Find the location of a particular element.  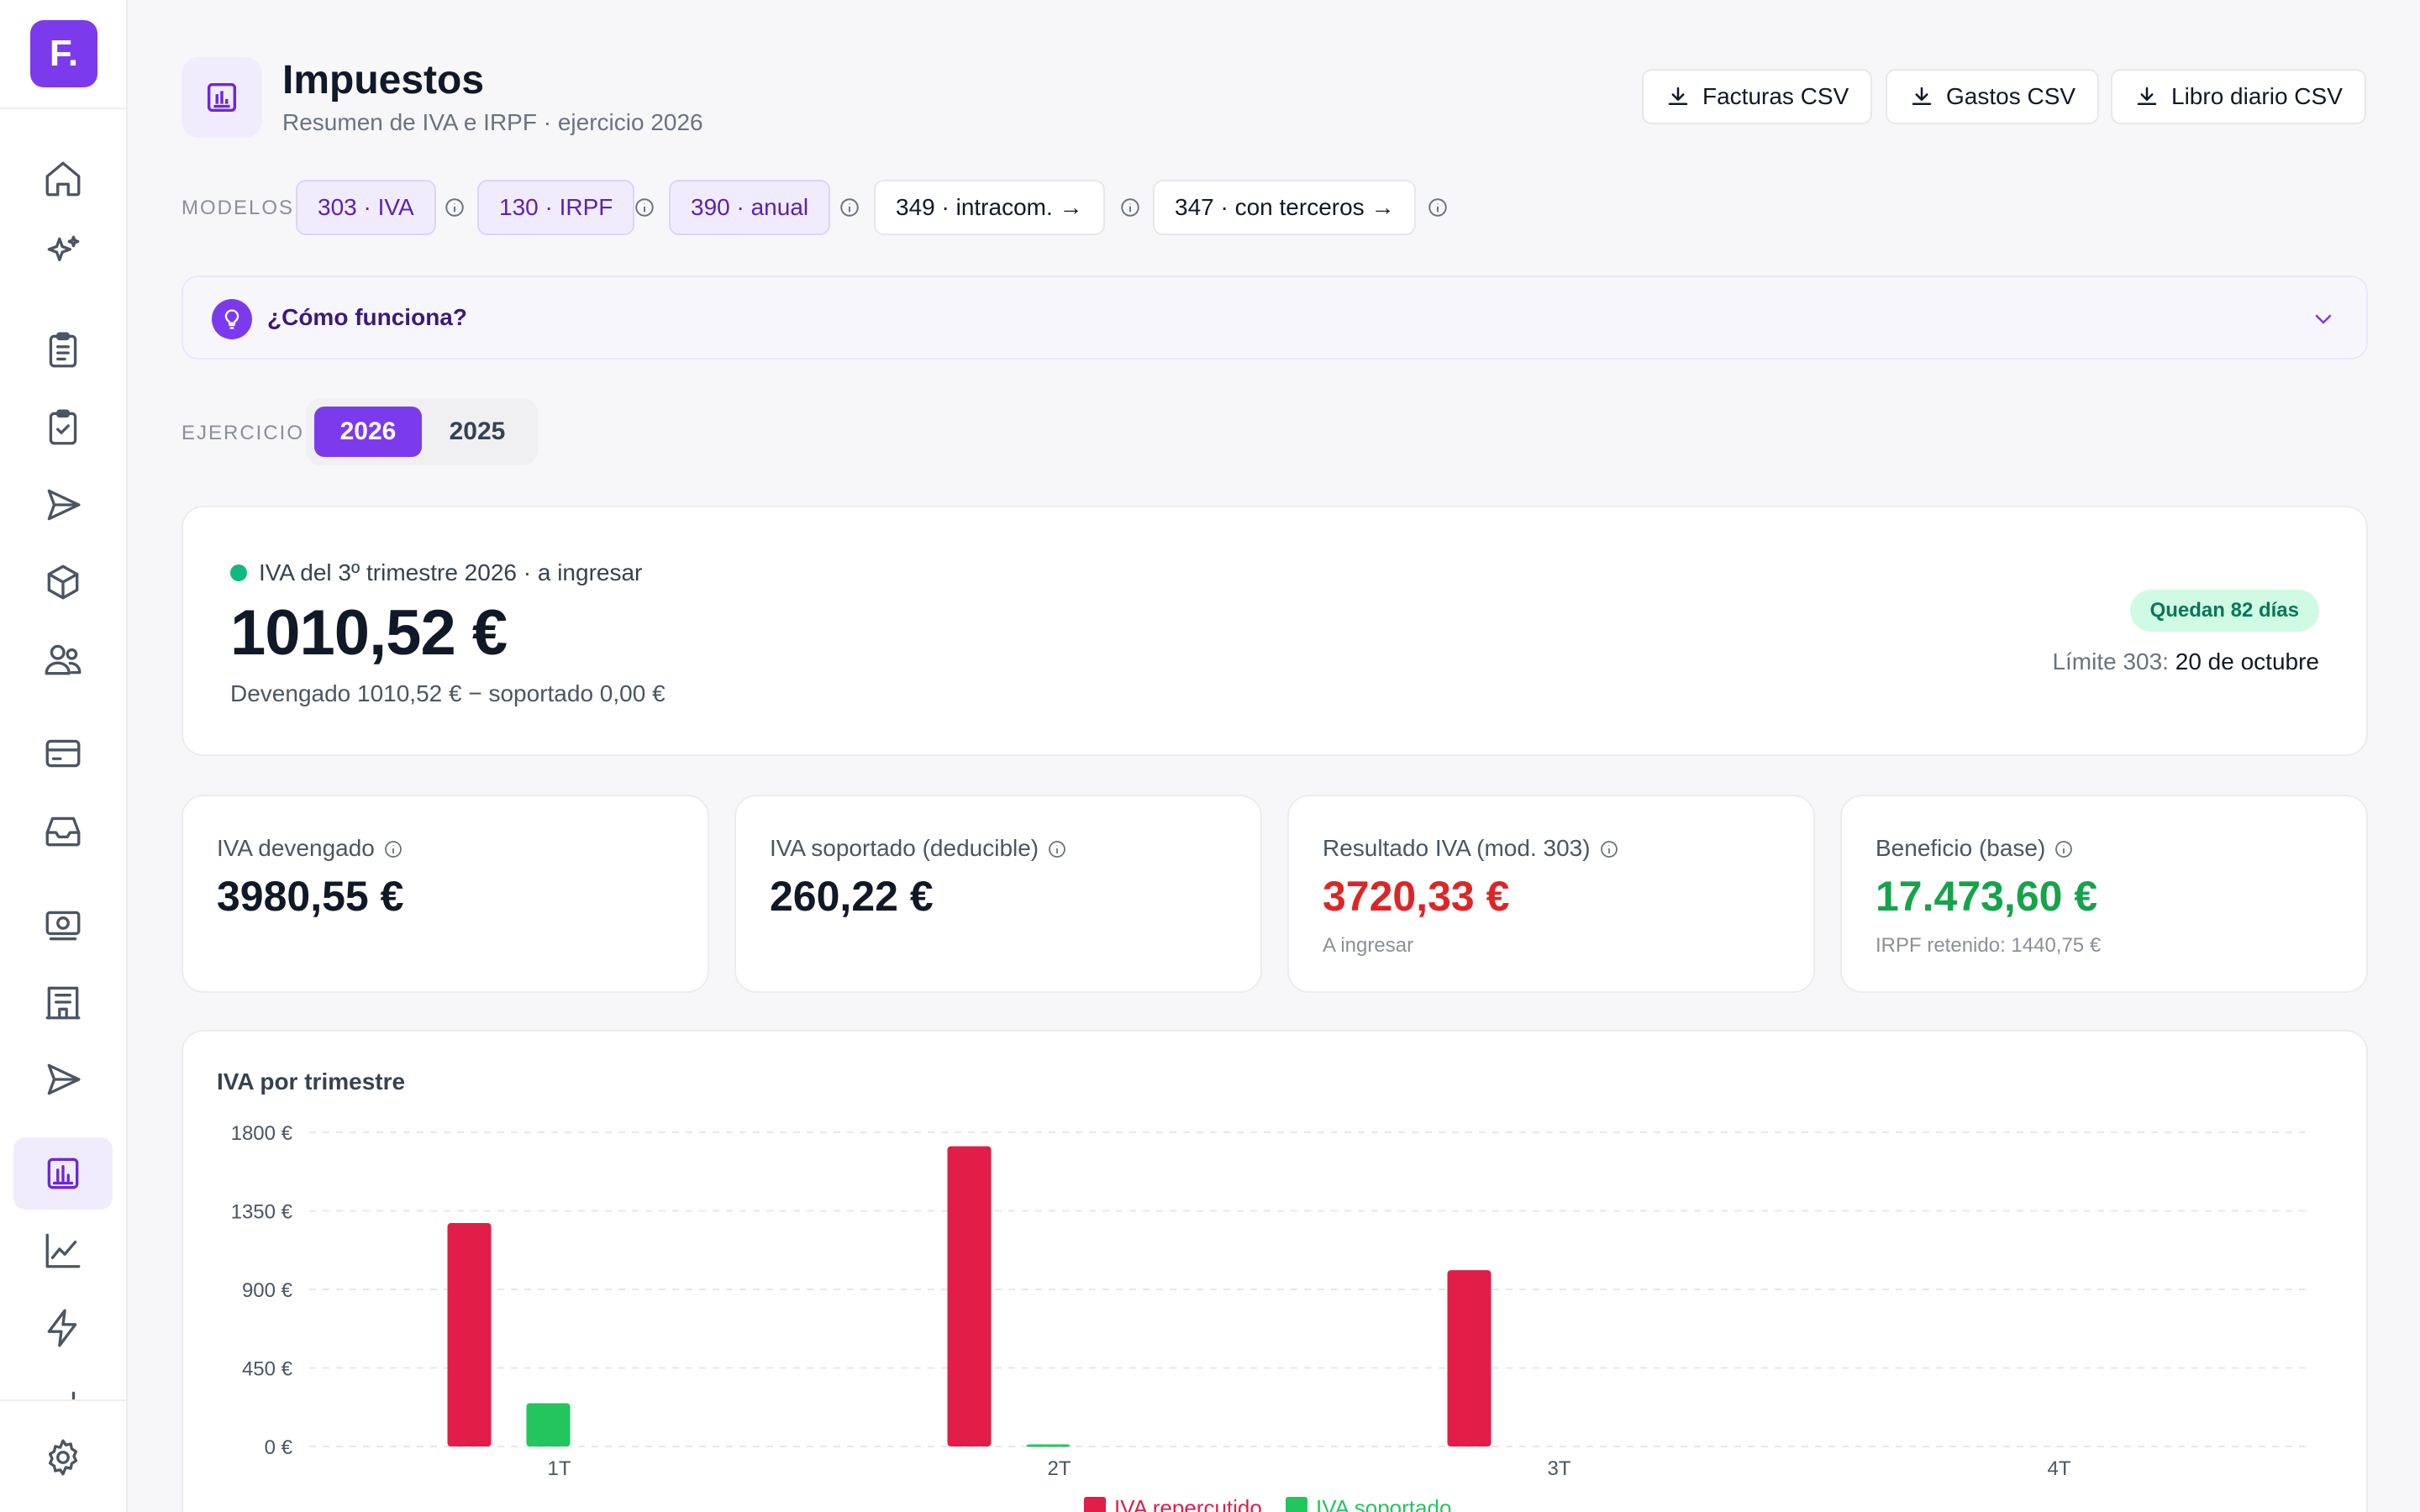

line-chart-icon is located at coordinates (63, 1250).